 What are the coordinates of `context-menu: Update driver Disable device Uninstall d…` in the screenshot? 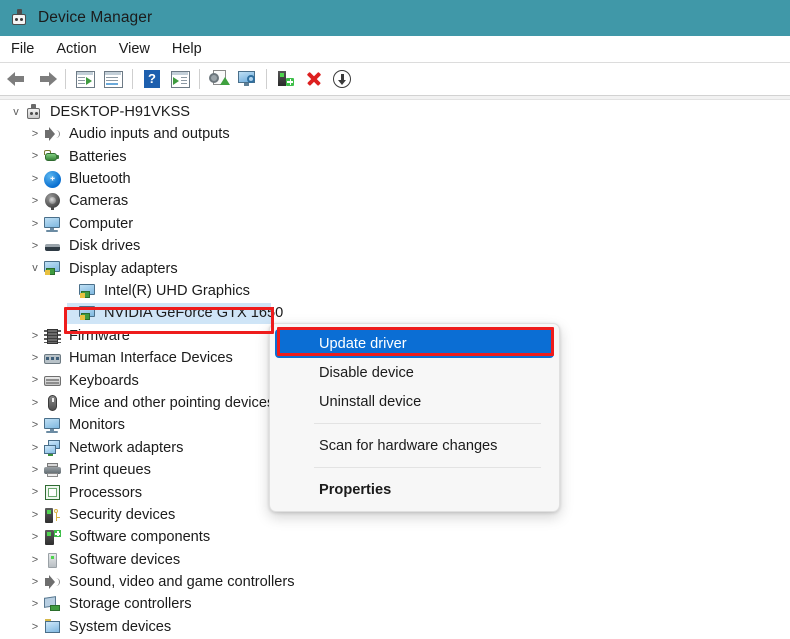 It's located at (414, 417).